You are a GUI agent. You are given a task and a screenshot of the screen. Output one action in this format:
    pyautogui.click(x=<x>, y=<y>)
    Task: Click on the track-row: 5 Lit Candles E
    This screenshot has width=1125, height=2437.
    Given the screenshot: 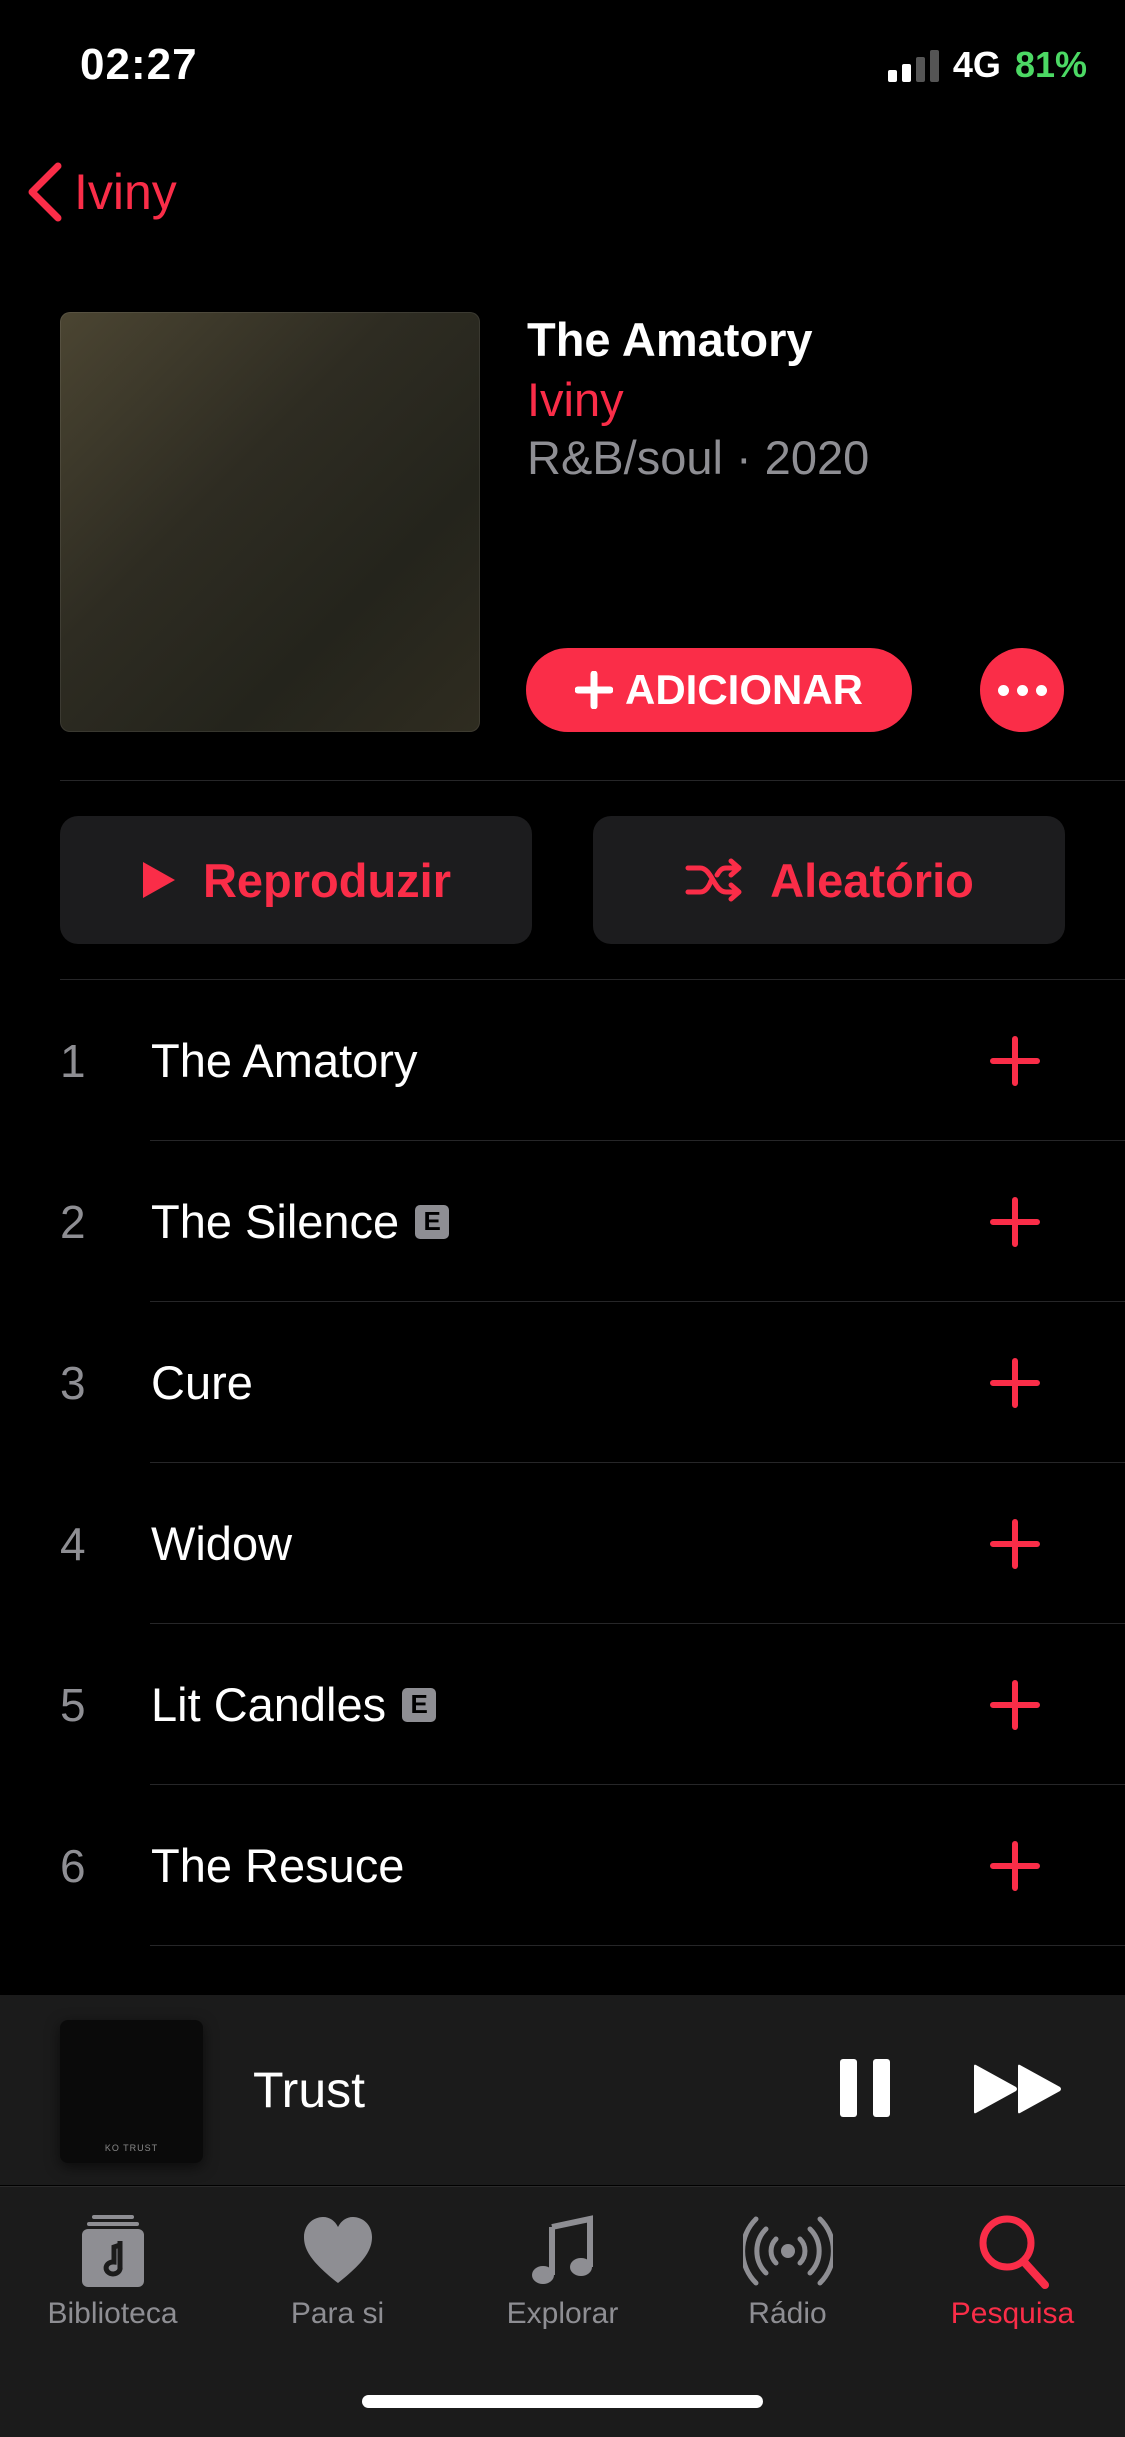 What is the action you would take?
    pyautogui.click(x=562, y=1704)
    